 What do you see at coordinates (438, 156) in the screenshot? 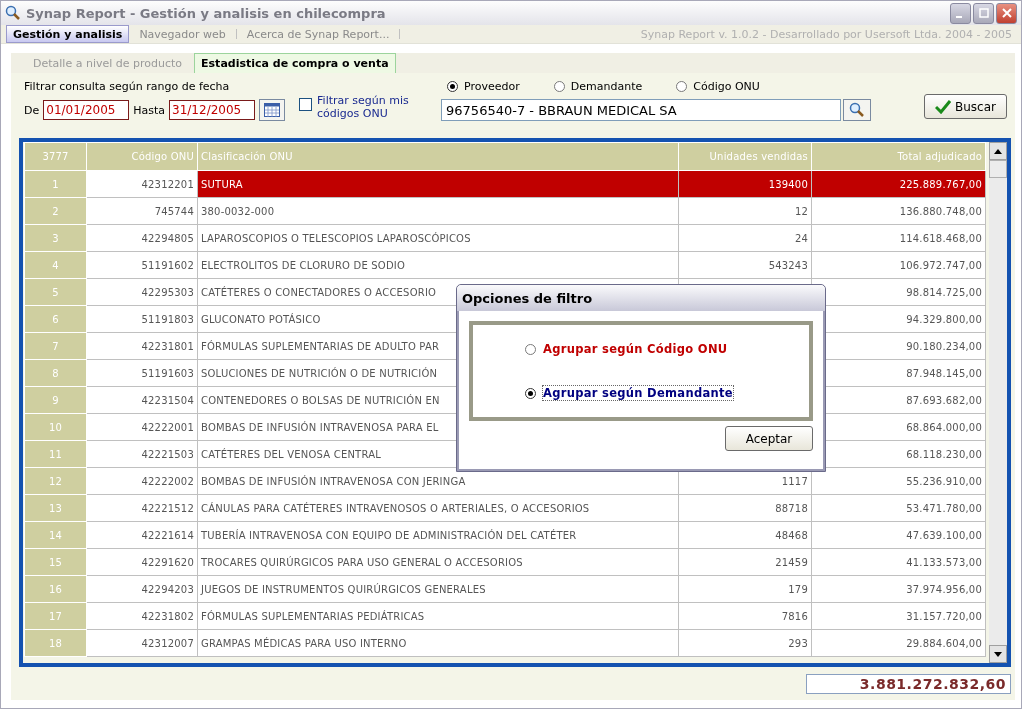
I see `column-header: Clasificación ONU` at bounding box center [438, 156].